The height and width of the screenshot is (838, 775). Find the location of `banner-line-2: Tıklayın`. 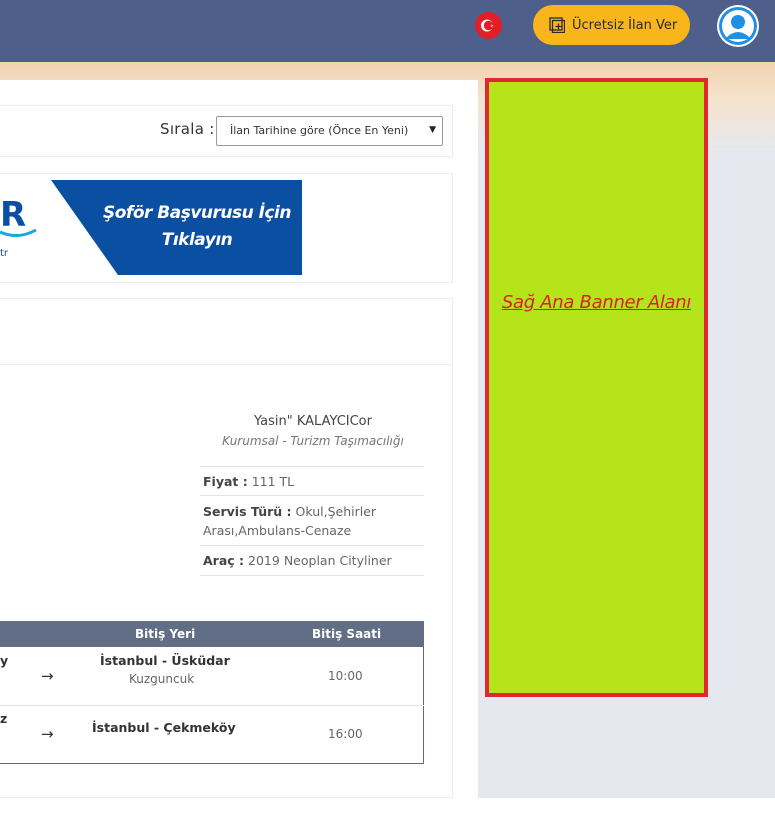

banner-line-2: Tıklayın is located at coordinates (197, 240).